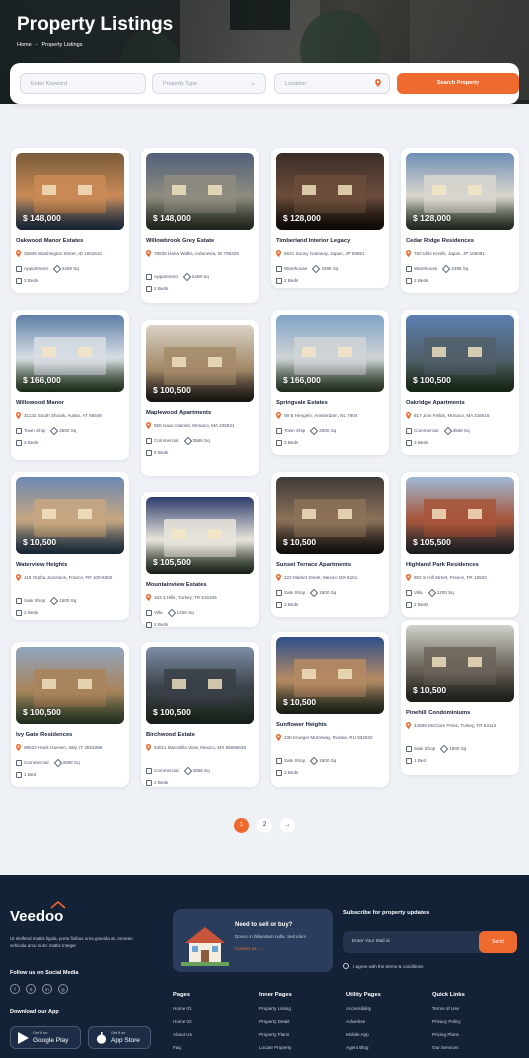 This screenshot has height=1058, width=529. Describe the element at coordinates (448, 1047) in the screenshot. I see `footer-link: Our Services` at that location.